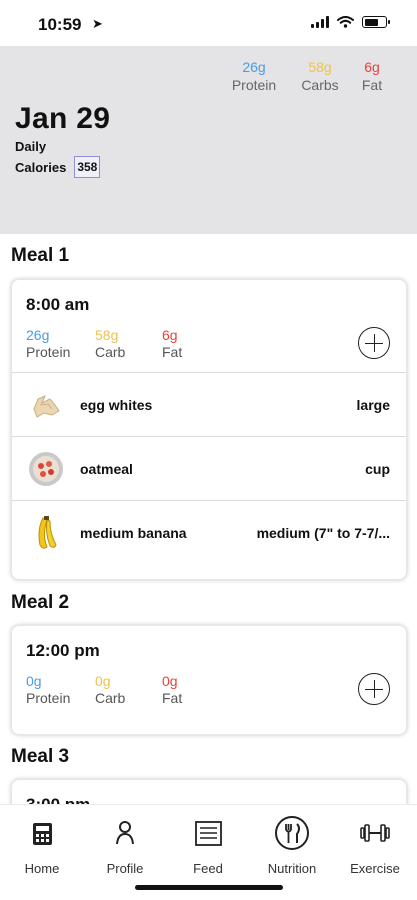 This screenshot has width=417, height=900. Describe the element at coordinates (60, 24) in the screenshot. I see `status-time: 10:59` at that location.